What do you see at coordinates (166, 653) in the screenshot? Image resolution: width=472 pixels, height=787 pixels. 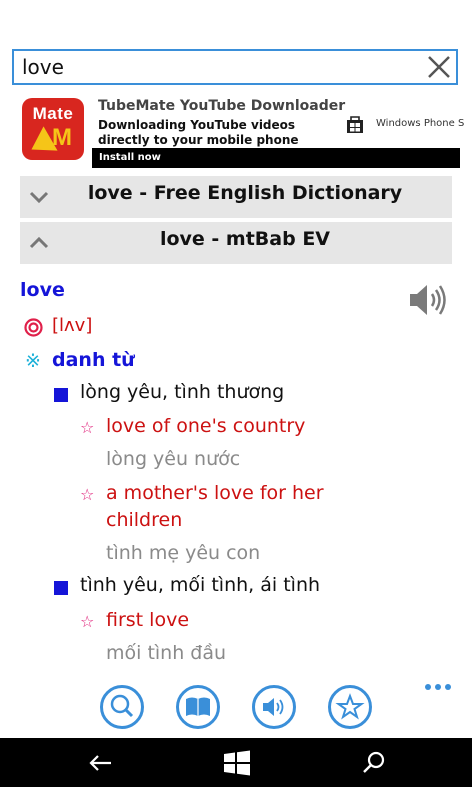 I see `example-translation: mối tình đầu` at bounding box center [166, 653].